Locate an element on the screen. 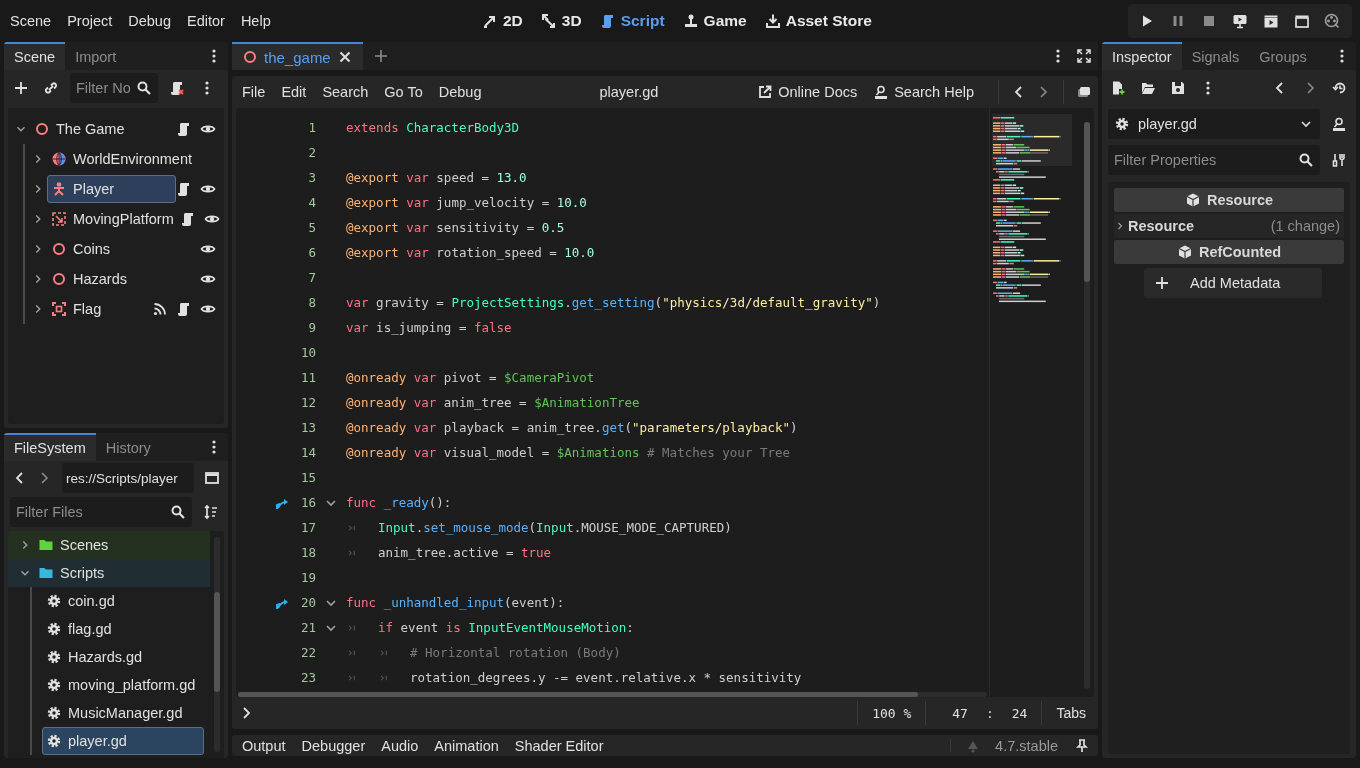 This screenshot has width=1360, height=768. dock-tab: History is located at coordinates (128, 447).